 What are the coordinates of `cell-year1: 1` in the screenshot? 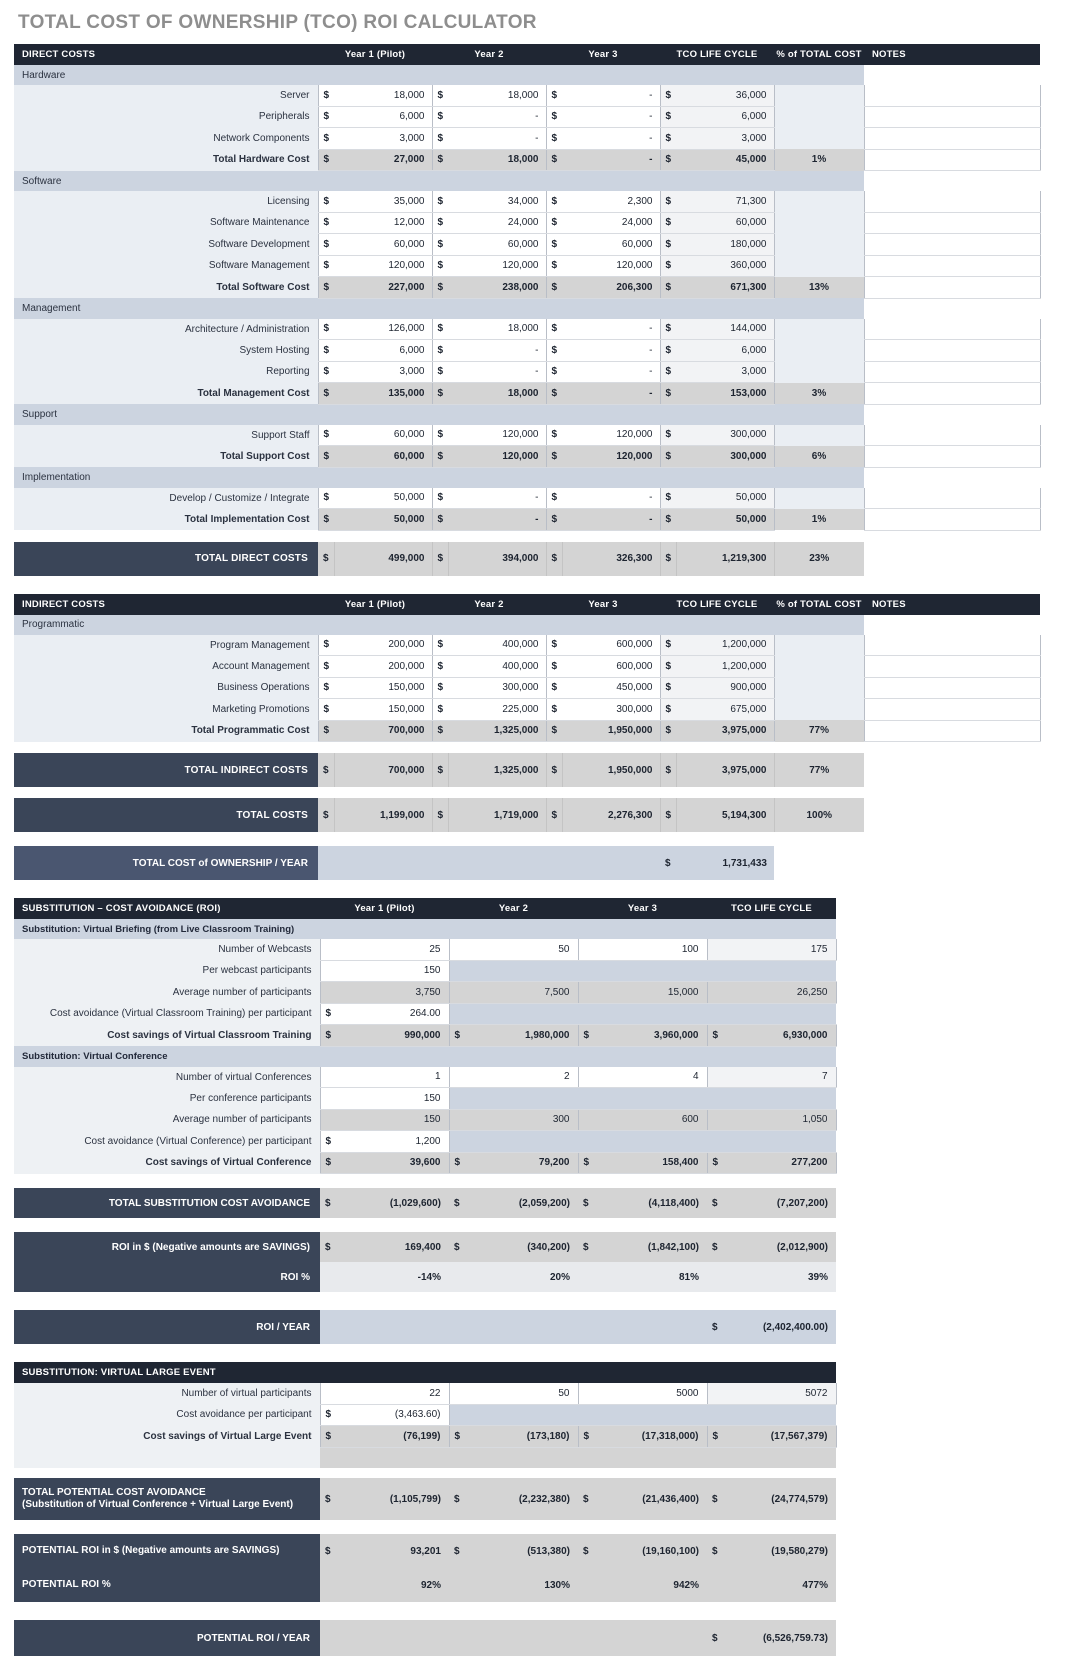 It's located at (384, 1077).